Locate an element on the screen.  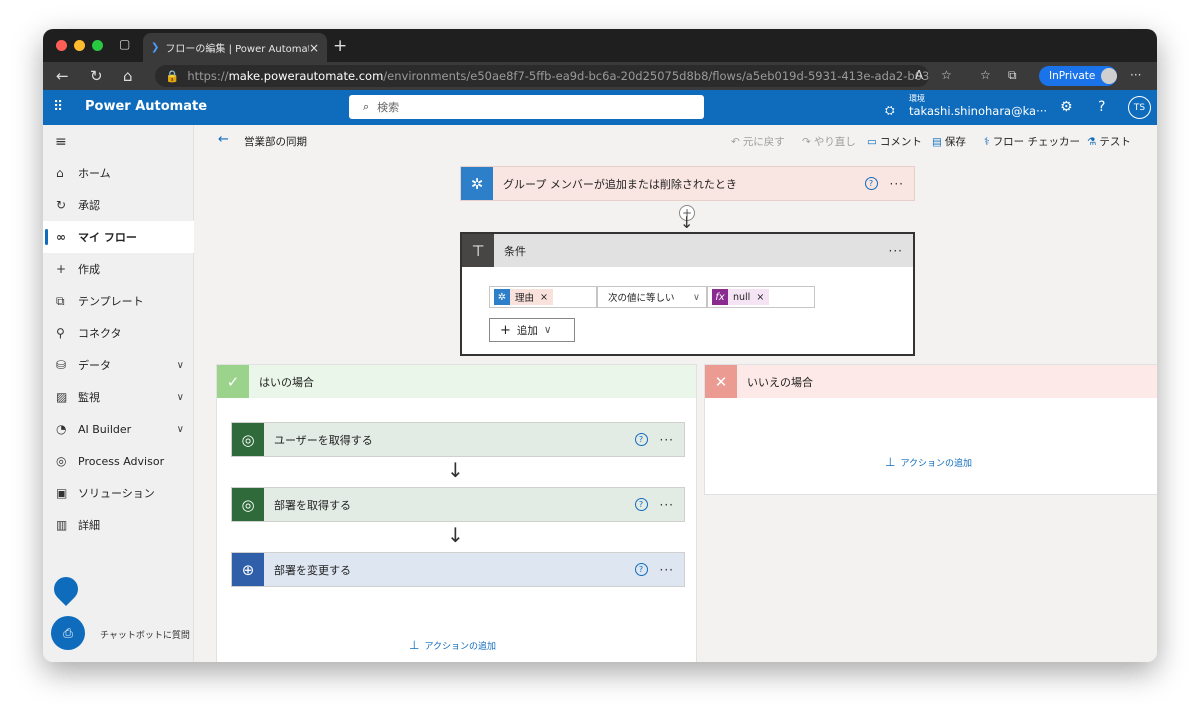
action-card-get-department: ◎ 部署を取得する ? ··· is located at coordinates (458, 504).